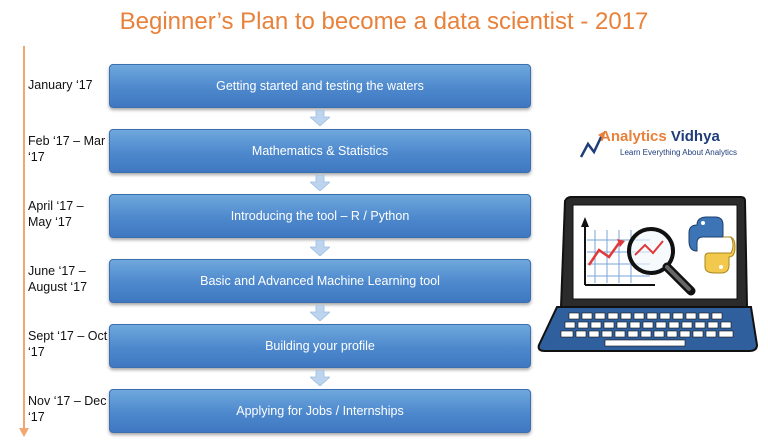  What do you see at coordinates (320, 281) in the screenshot?
I see `step-box: Basic and Advanced Machine Learning tool` at bounding box center [320, 281].